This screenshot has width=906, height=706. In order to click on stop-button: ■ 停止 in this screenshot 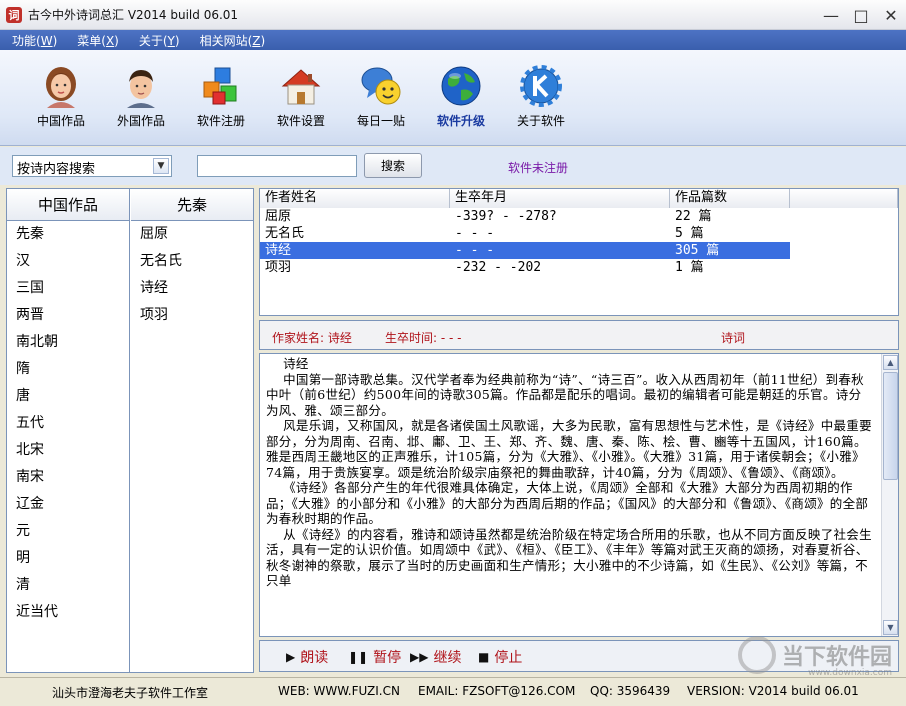, I will do `click(500, 657)`.